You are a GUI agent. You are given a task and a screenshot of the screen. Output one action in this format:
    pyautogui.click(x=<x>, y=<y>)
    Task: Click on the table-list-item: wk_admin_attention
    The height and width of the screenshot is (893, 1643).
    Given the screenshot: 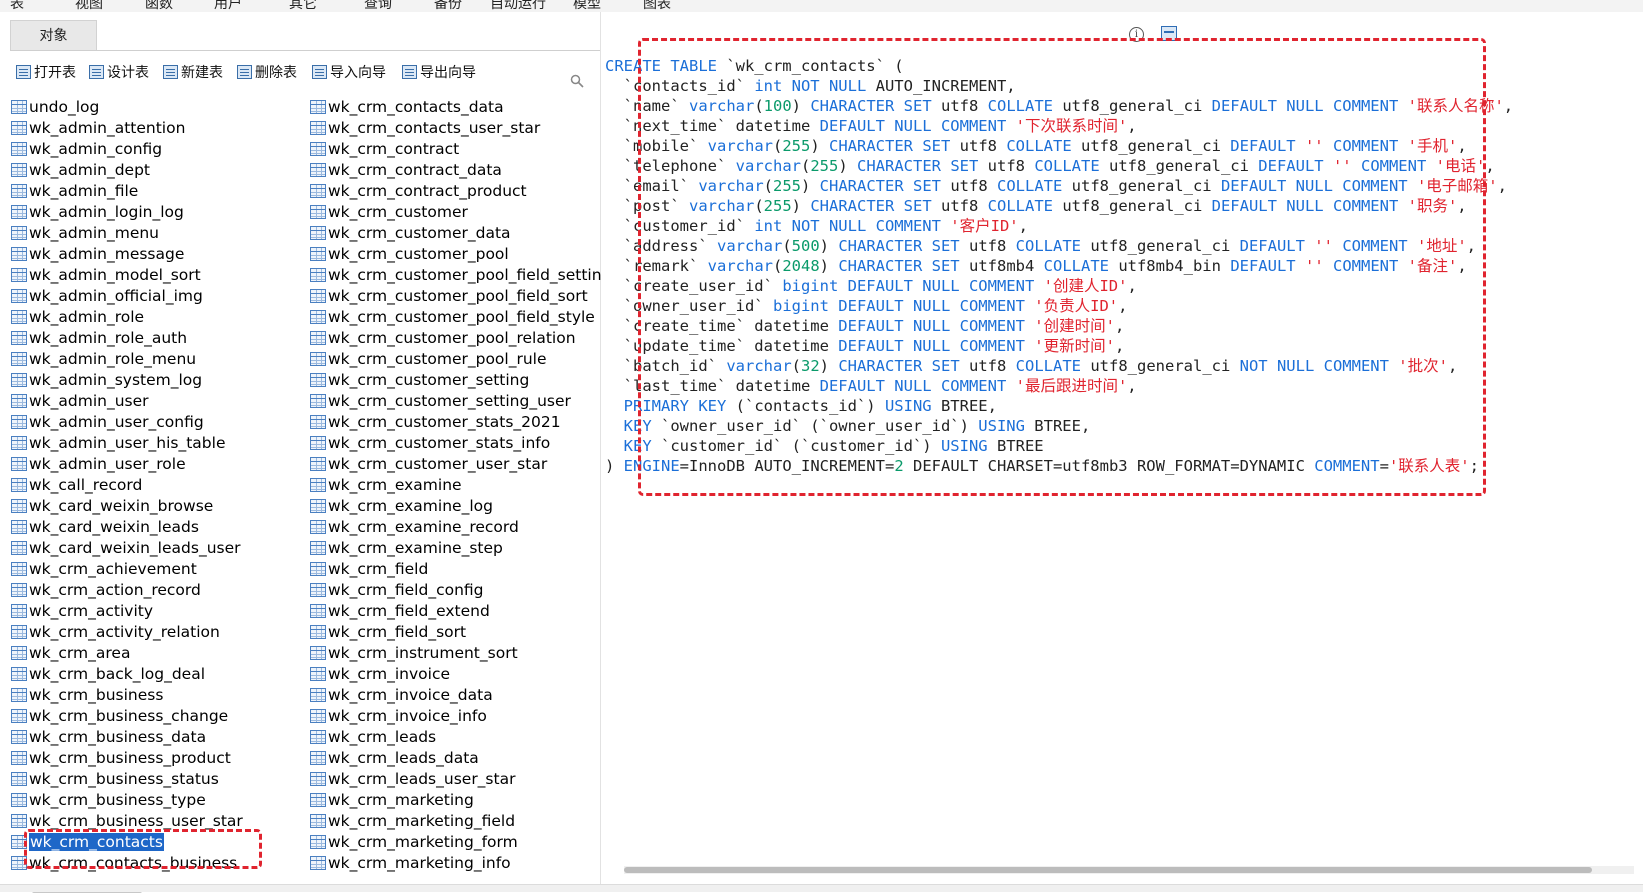 What is the action you would take?
    pyautogui.click(x=127, y=127)
    